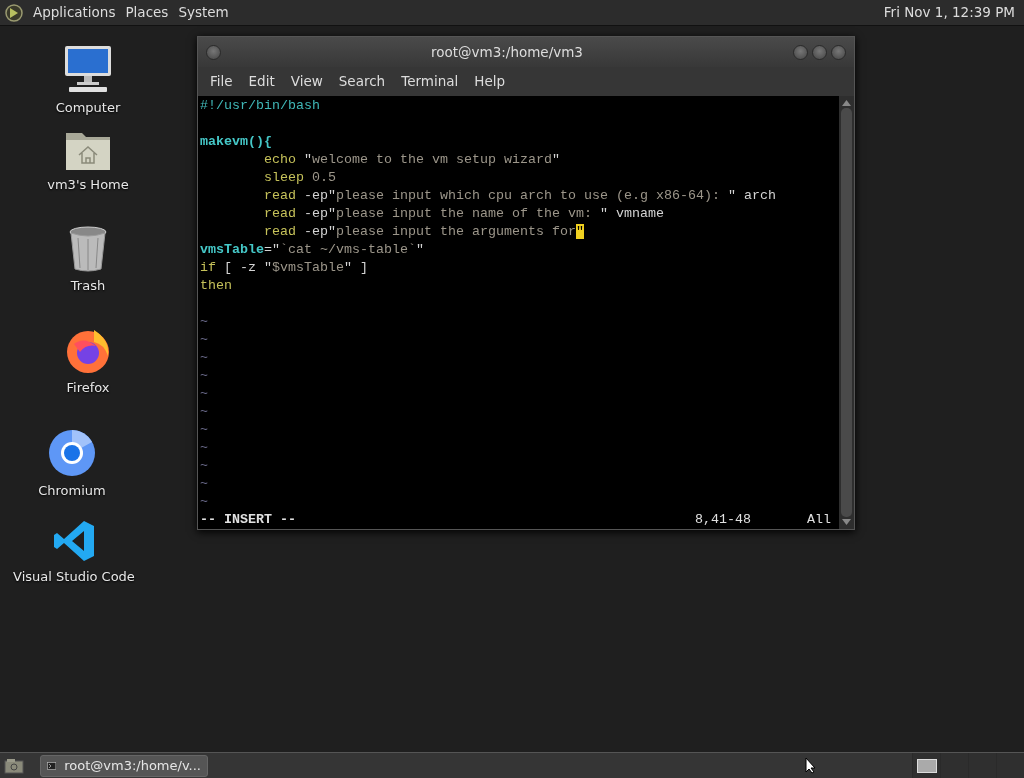 Image resolution: width=1024 pixels, height=778 pixels. What do you see at coordinates (216, 285) in the screenshot?
I see `code-line: then` at bounding box center [216, 285].